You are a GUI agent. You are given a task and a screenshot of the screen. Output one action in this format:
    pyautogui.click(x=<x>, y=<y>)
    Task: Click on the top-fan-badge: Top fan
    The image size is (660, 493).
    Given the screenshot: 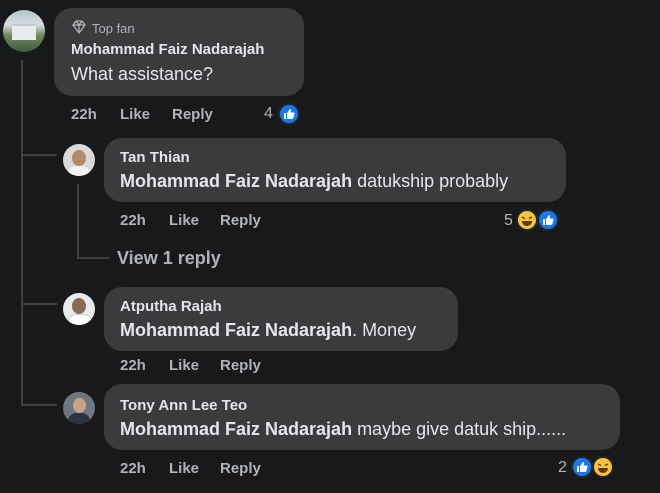 What is the action you would take?
    pyautogui.click(x=113, y=28)
    